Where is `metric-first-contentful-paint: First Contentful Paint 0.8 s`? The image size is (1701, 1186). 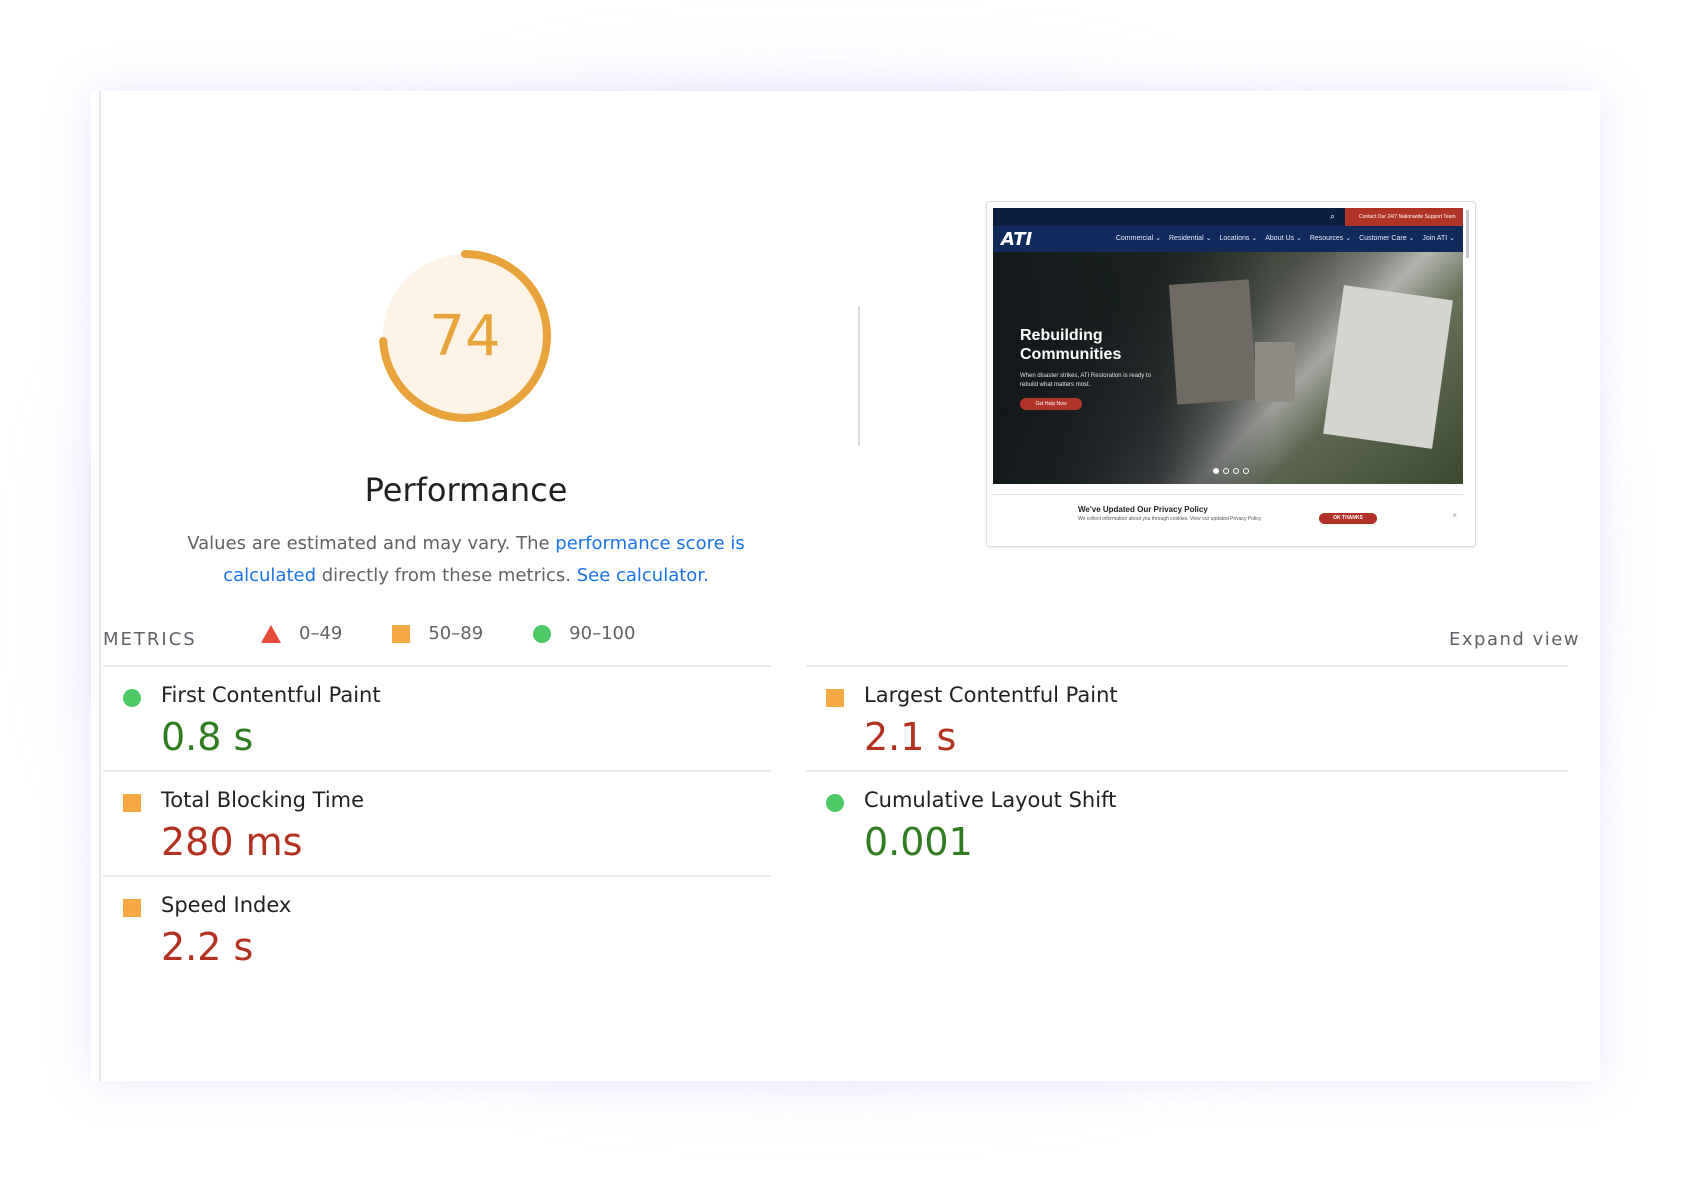
metric-first-contentful-paint: First Contentful Paint 0.8 s is located at coordinates (437, 717).